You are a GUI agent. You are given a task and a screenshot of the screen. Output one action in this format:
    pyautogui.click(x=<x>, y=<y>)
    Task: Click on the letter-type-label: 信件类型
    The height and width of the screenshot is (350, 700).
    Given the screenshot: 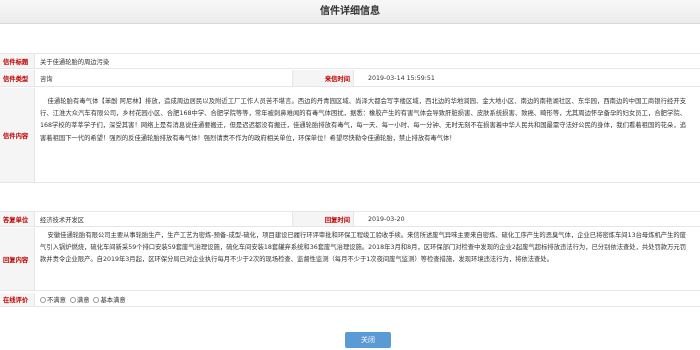 What is the action you would take?
    pyautogui.click(x=17, y=78)
    